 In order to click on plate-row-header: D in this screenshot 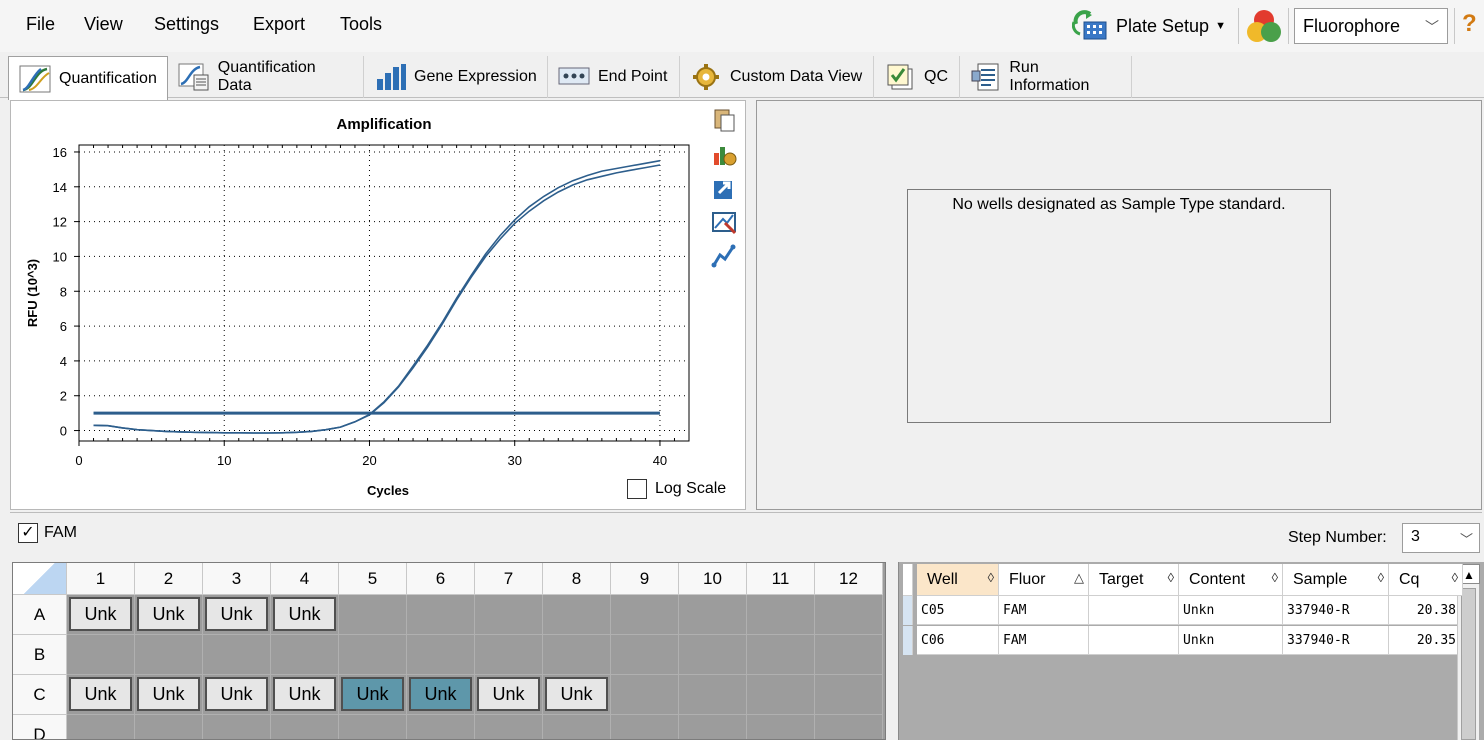, I will do `click(40, 727)`.